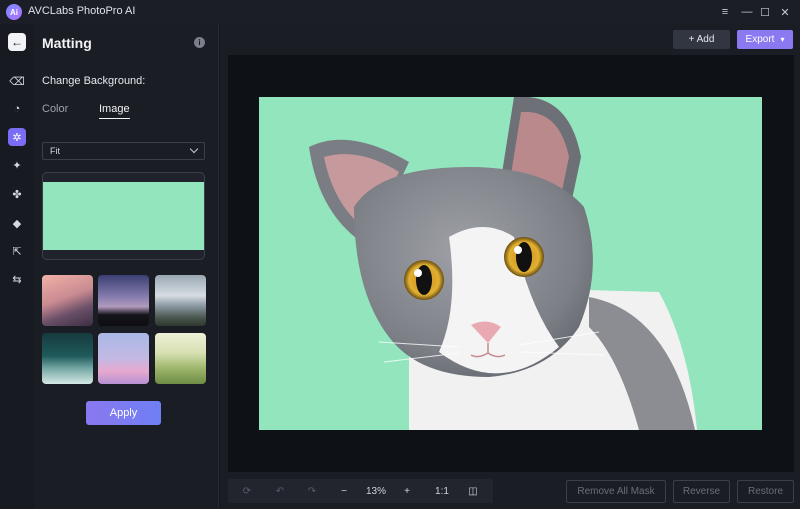  What do you see at coordinates (344, 491) in the screenshot?
I see `zoom-out-button: −` at bounding box center [344, 491].